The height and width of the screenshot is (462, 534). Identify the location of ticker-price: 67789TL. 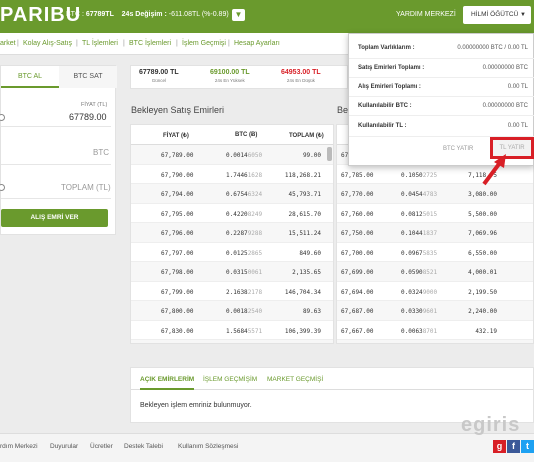
(99, 14).